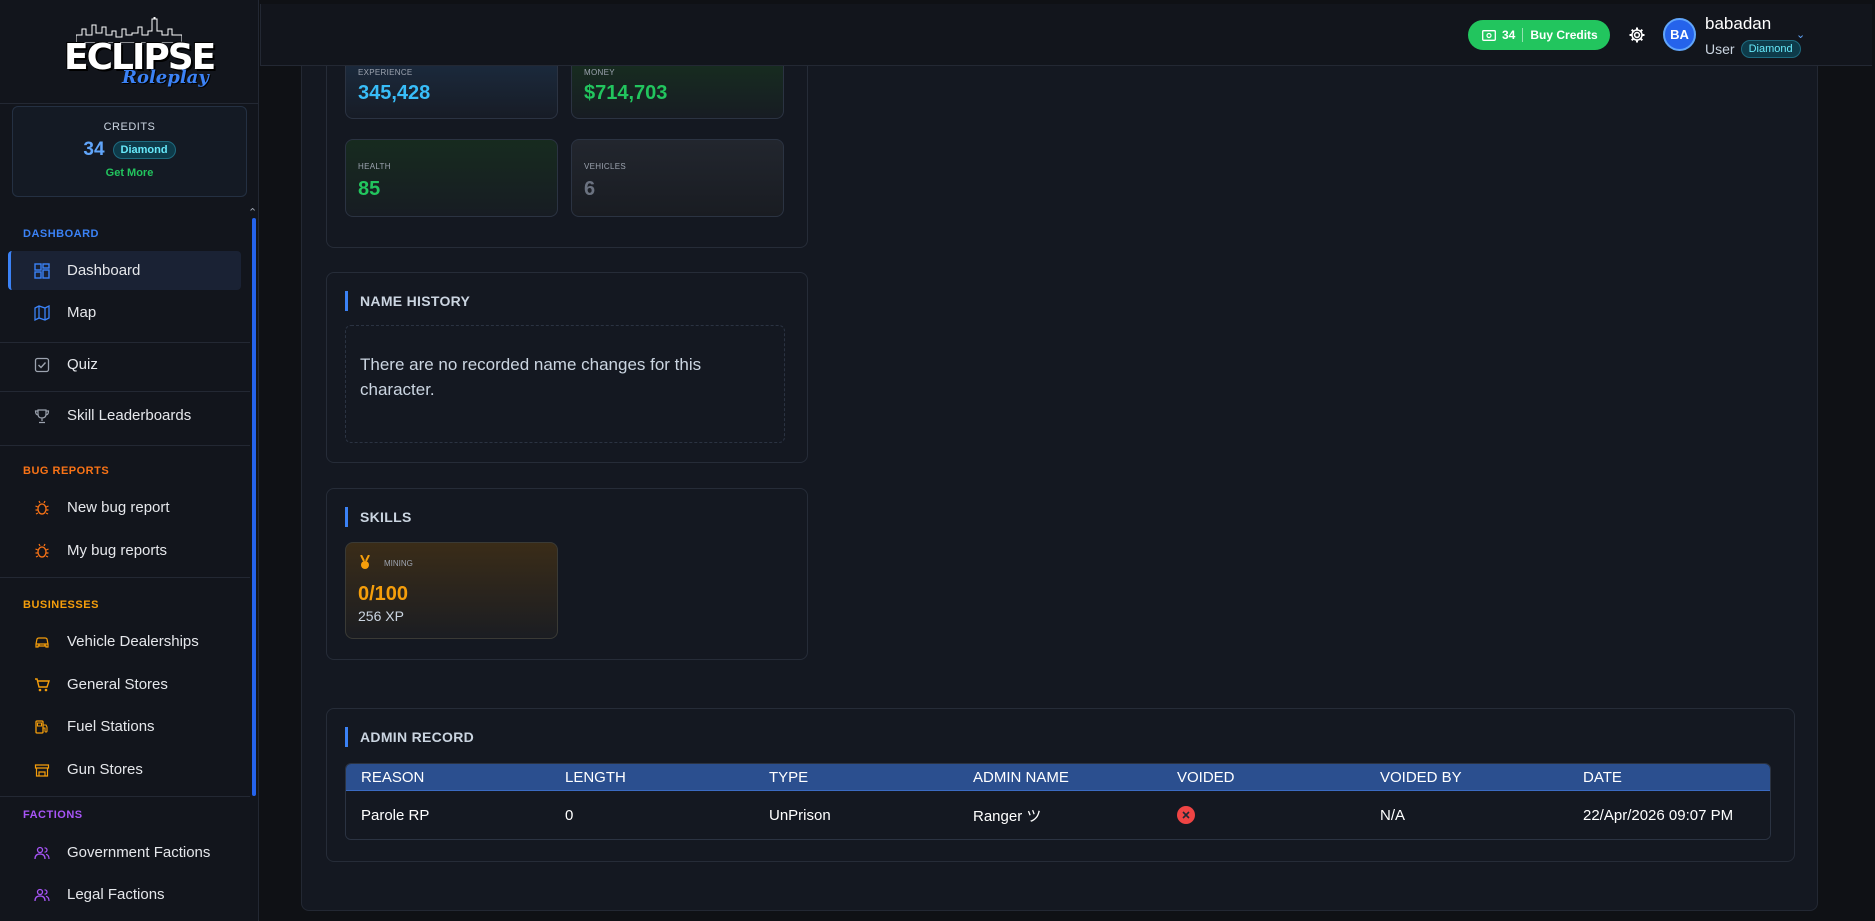 Image resolution: width=1875 pixels, height=921 pixels. I want to click on car-icon, so click(42, 642).